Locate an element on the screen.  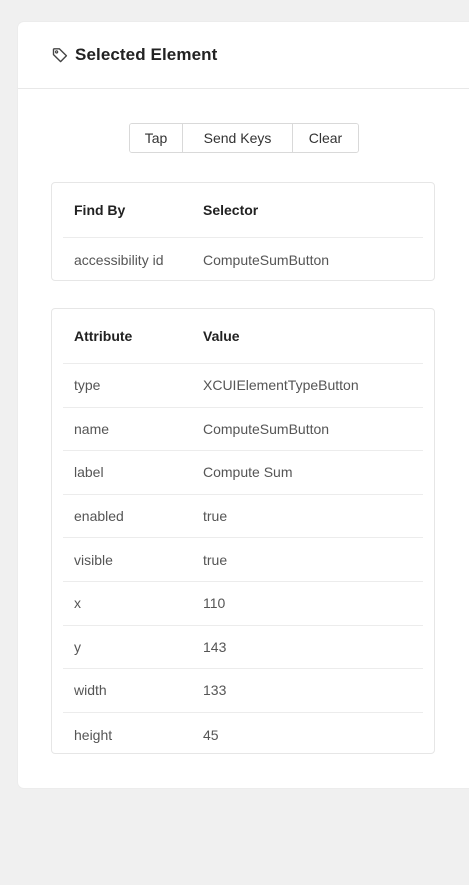
attribute-value: ComputeSumButton is located at coordinates (266, 428).